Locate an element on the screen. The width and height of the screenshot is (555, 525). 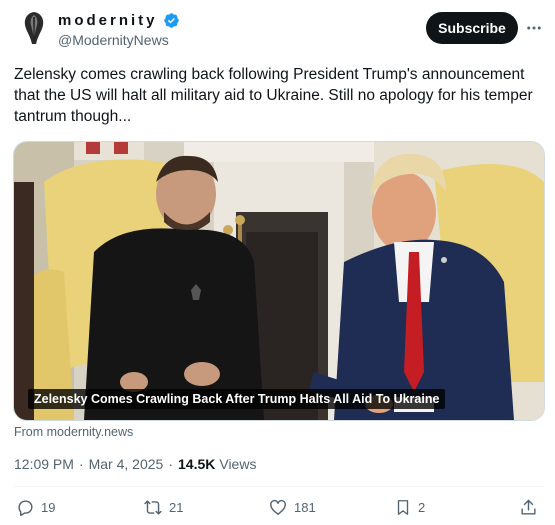
bookmark-button: 2 is located at coordinates (409, 507).